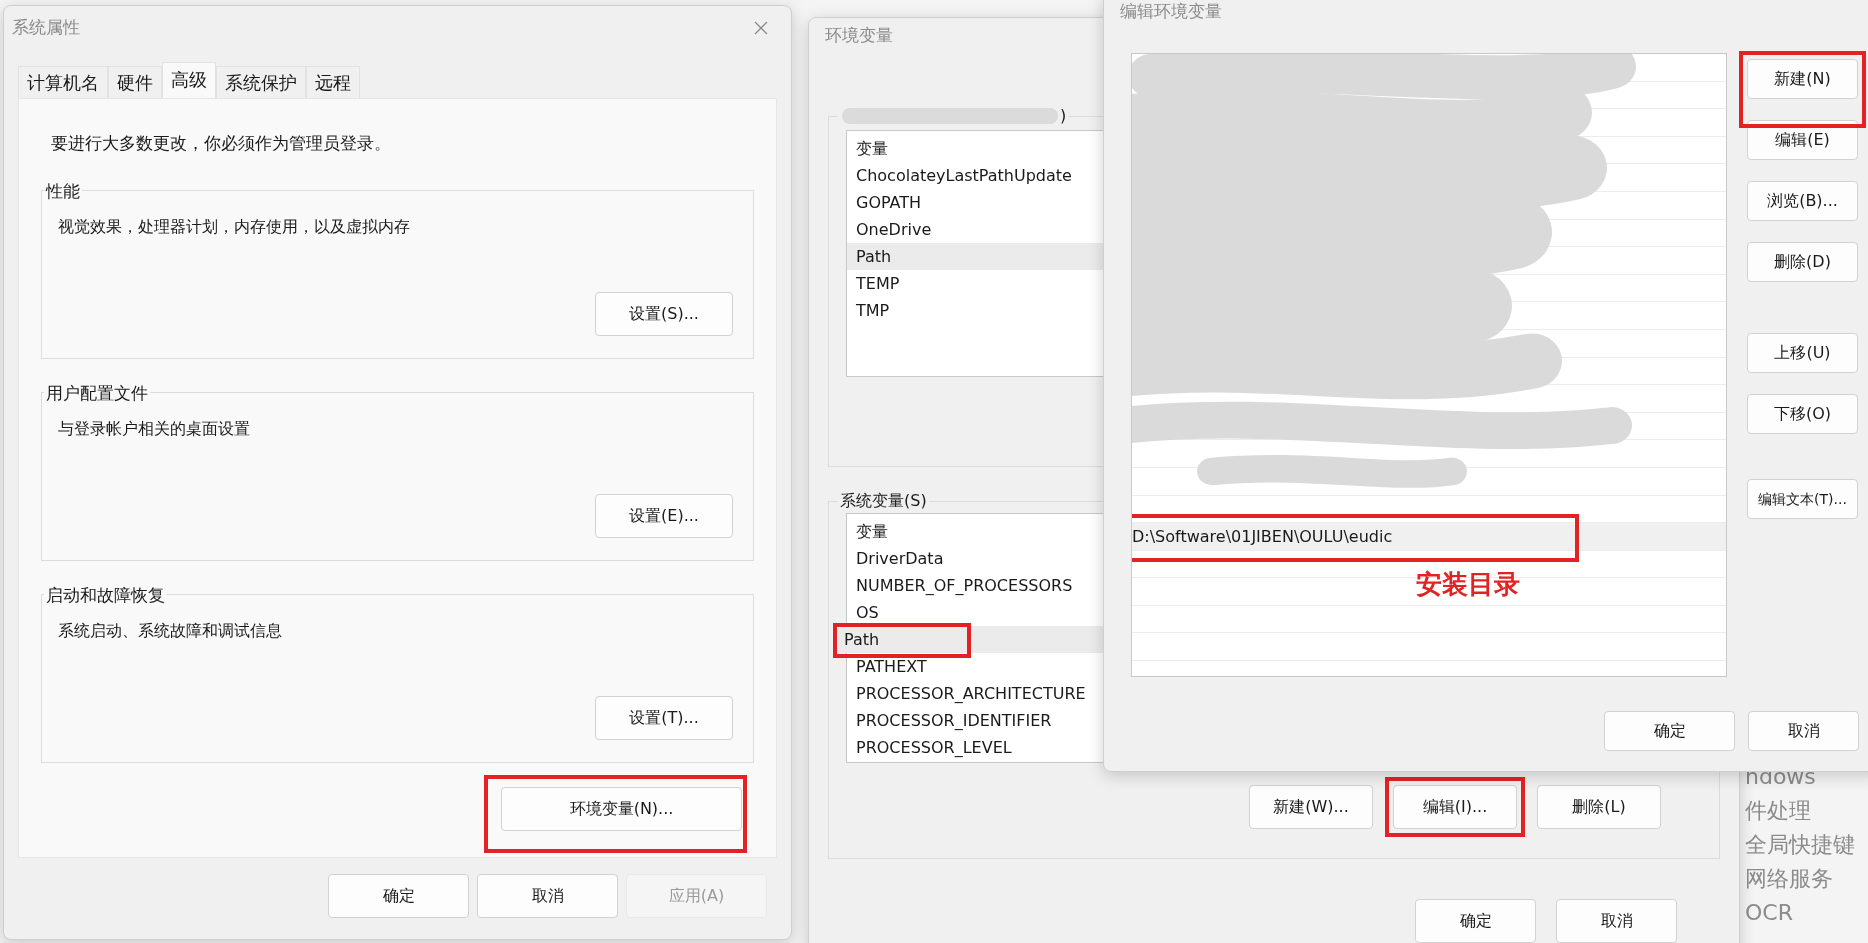 The width and height of the screenshot is (1868, 943). I want to click on list-action-button: 删除(L), so click(1599, 807).